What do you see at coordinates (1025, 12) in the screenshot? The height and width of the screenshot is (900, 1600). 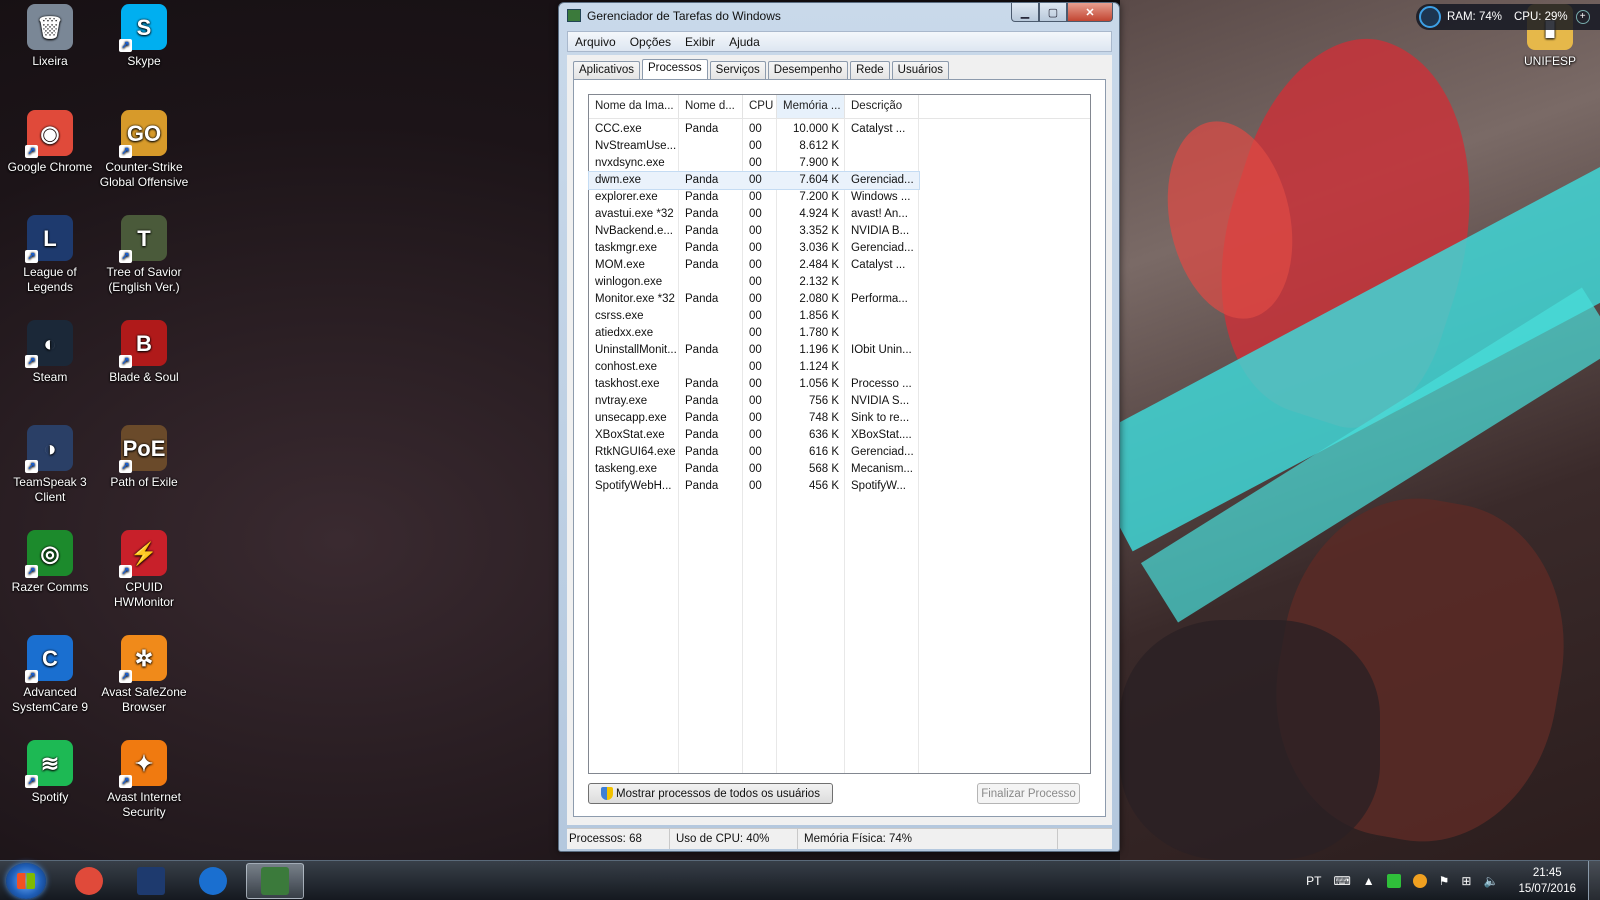 I see `minimize-button: ▁` at bounding box center [1025, 12].